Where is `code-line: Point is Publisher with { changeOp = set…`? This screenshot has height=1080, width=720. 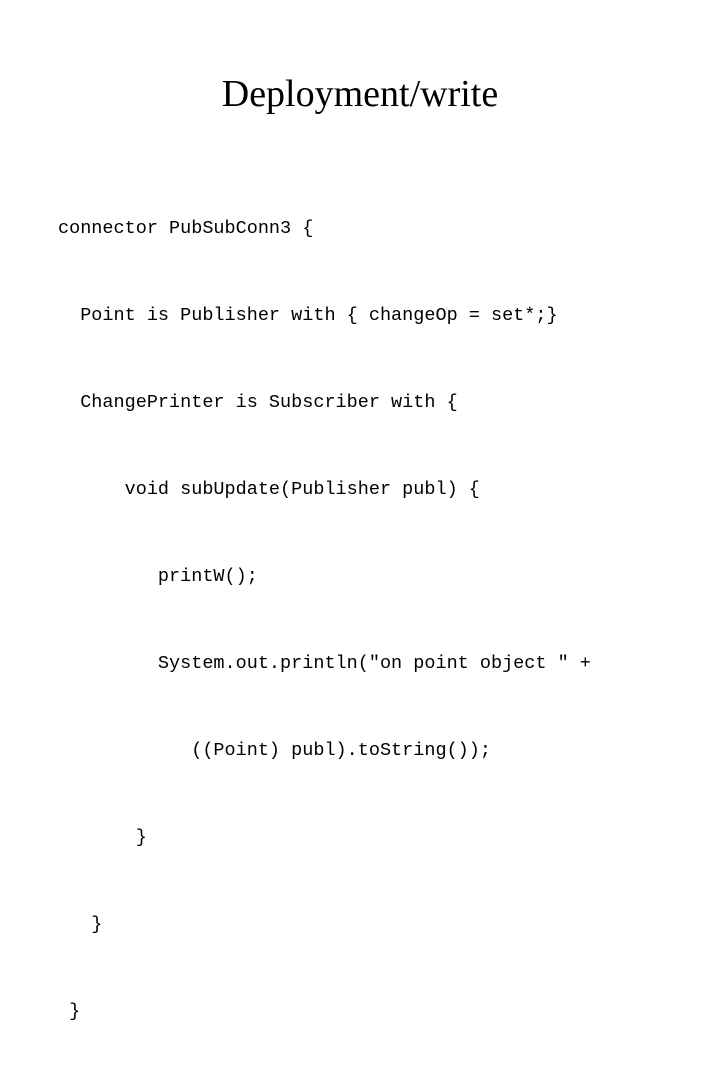
code-line: Point is Publisher with { changeOp = set… is located at coordinates (308, 315).